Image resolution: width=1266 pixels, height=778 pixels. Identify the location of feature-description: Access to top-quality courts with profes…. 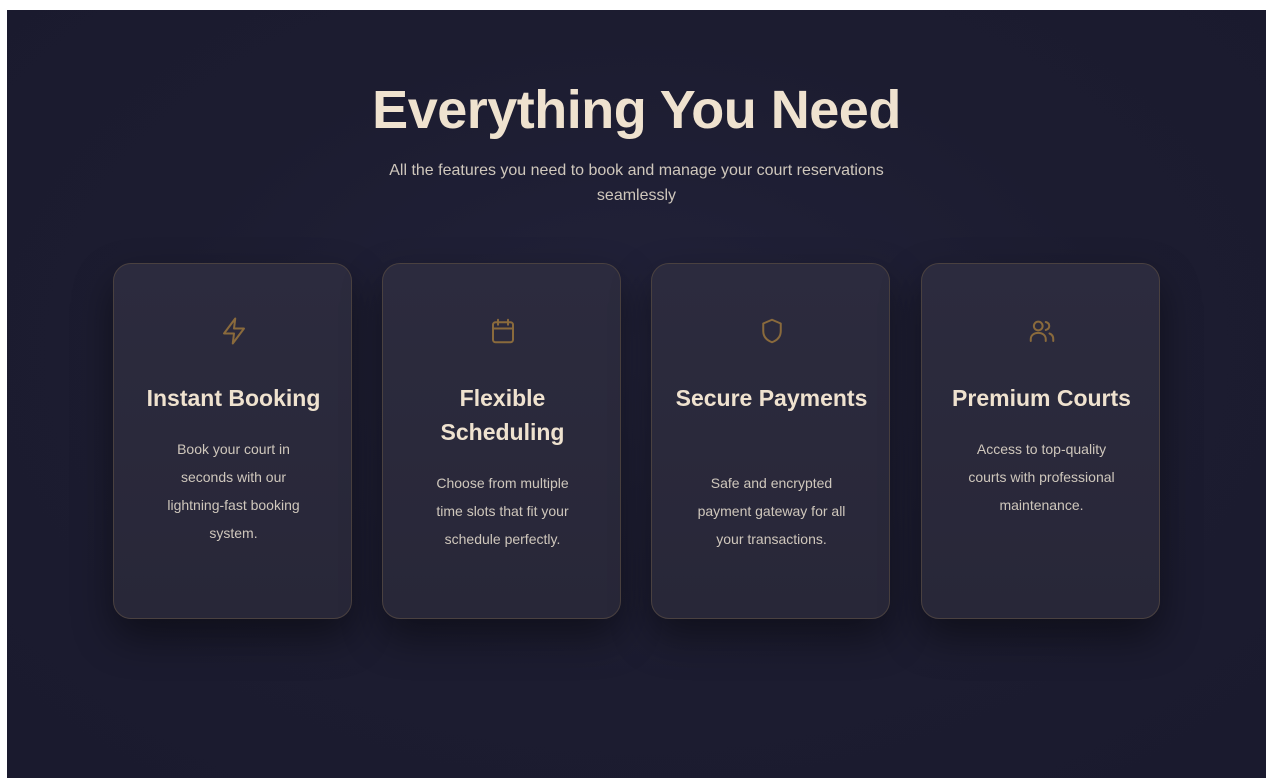
(1041, 477).